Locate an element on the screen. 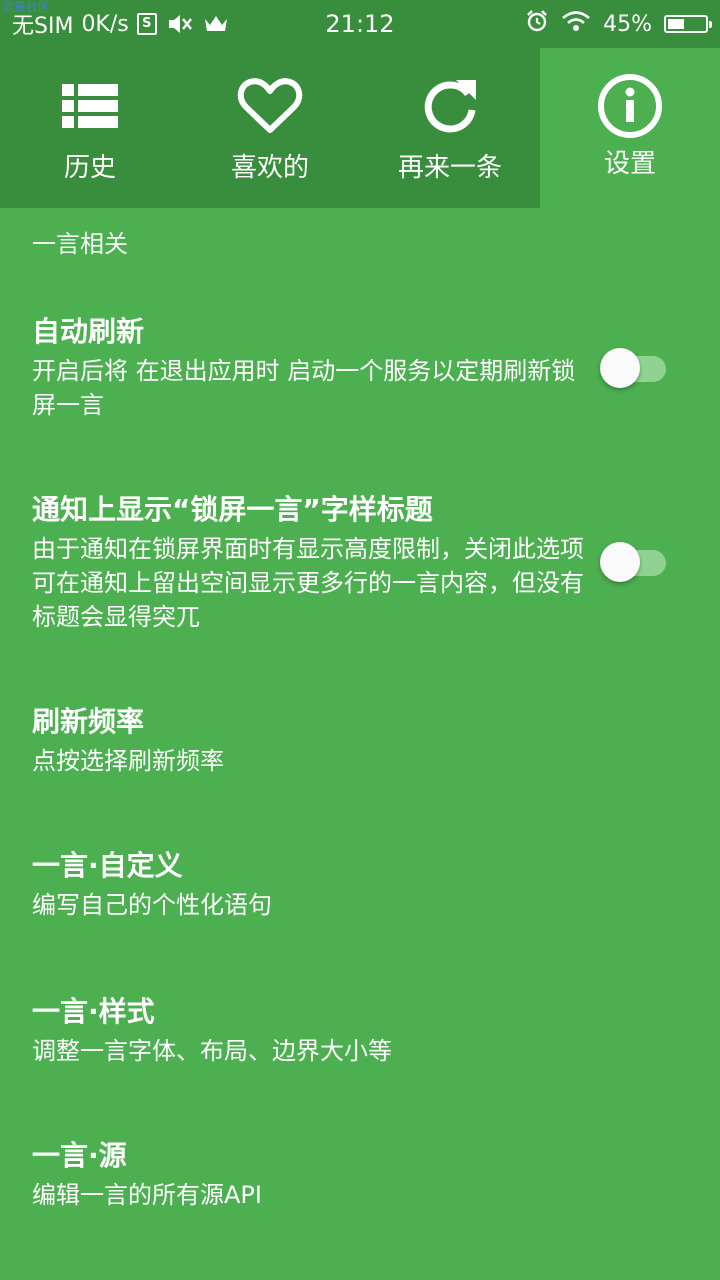  pref-title: 自动刷新 is located at coordinates (88, 331).